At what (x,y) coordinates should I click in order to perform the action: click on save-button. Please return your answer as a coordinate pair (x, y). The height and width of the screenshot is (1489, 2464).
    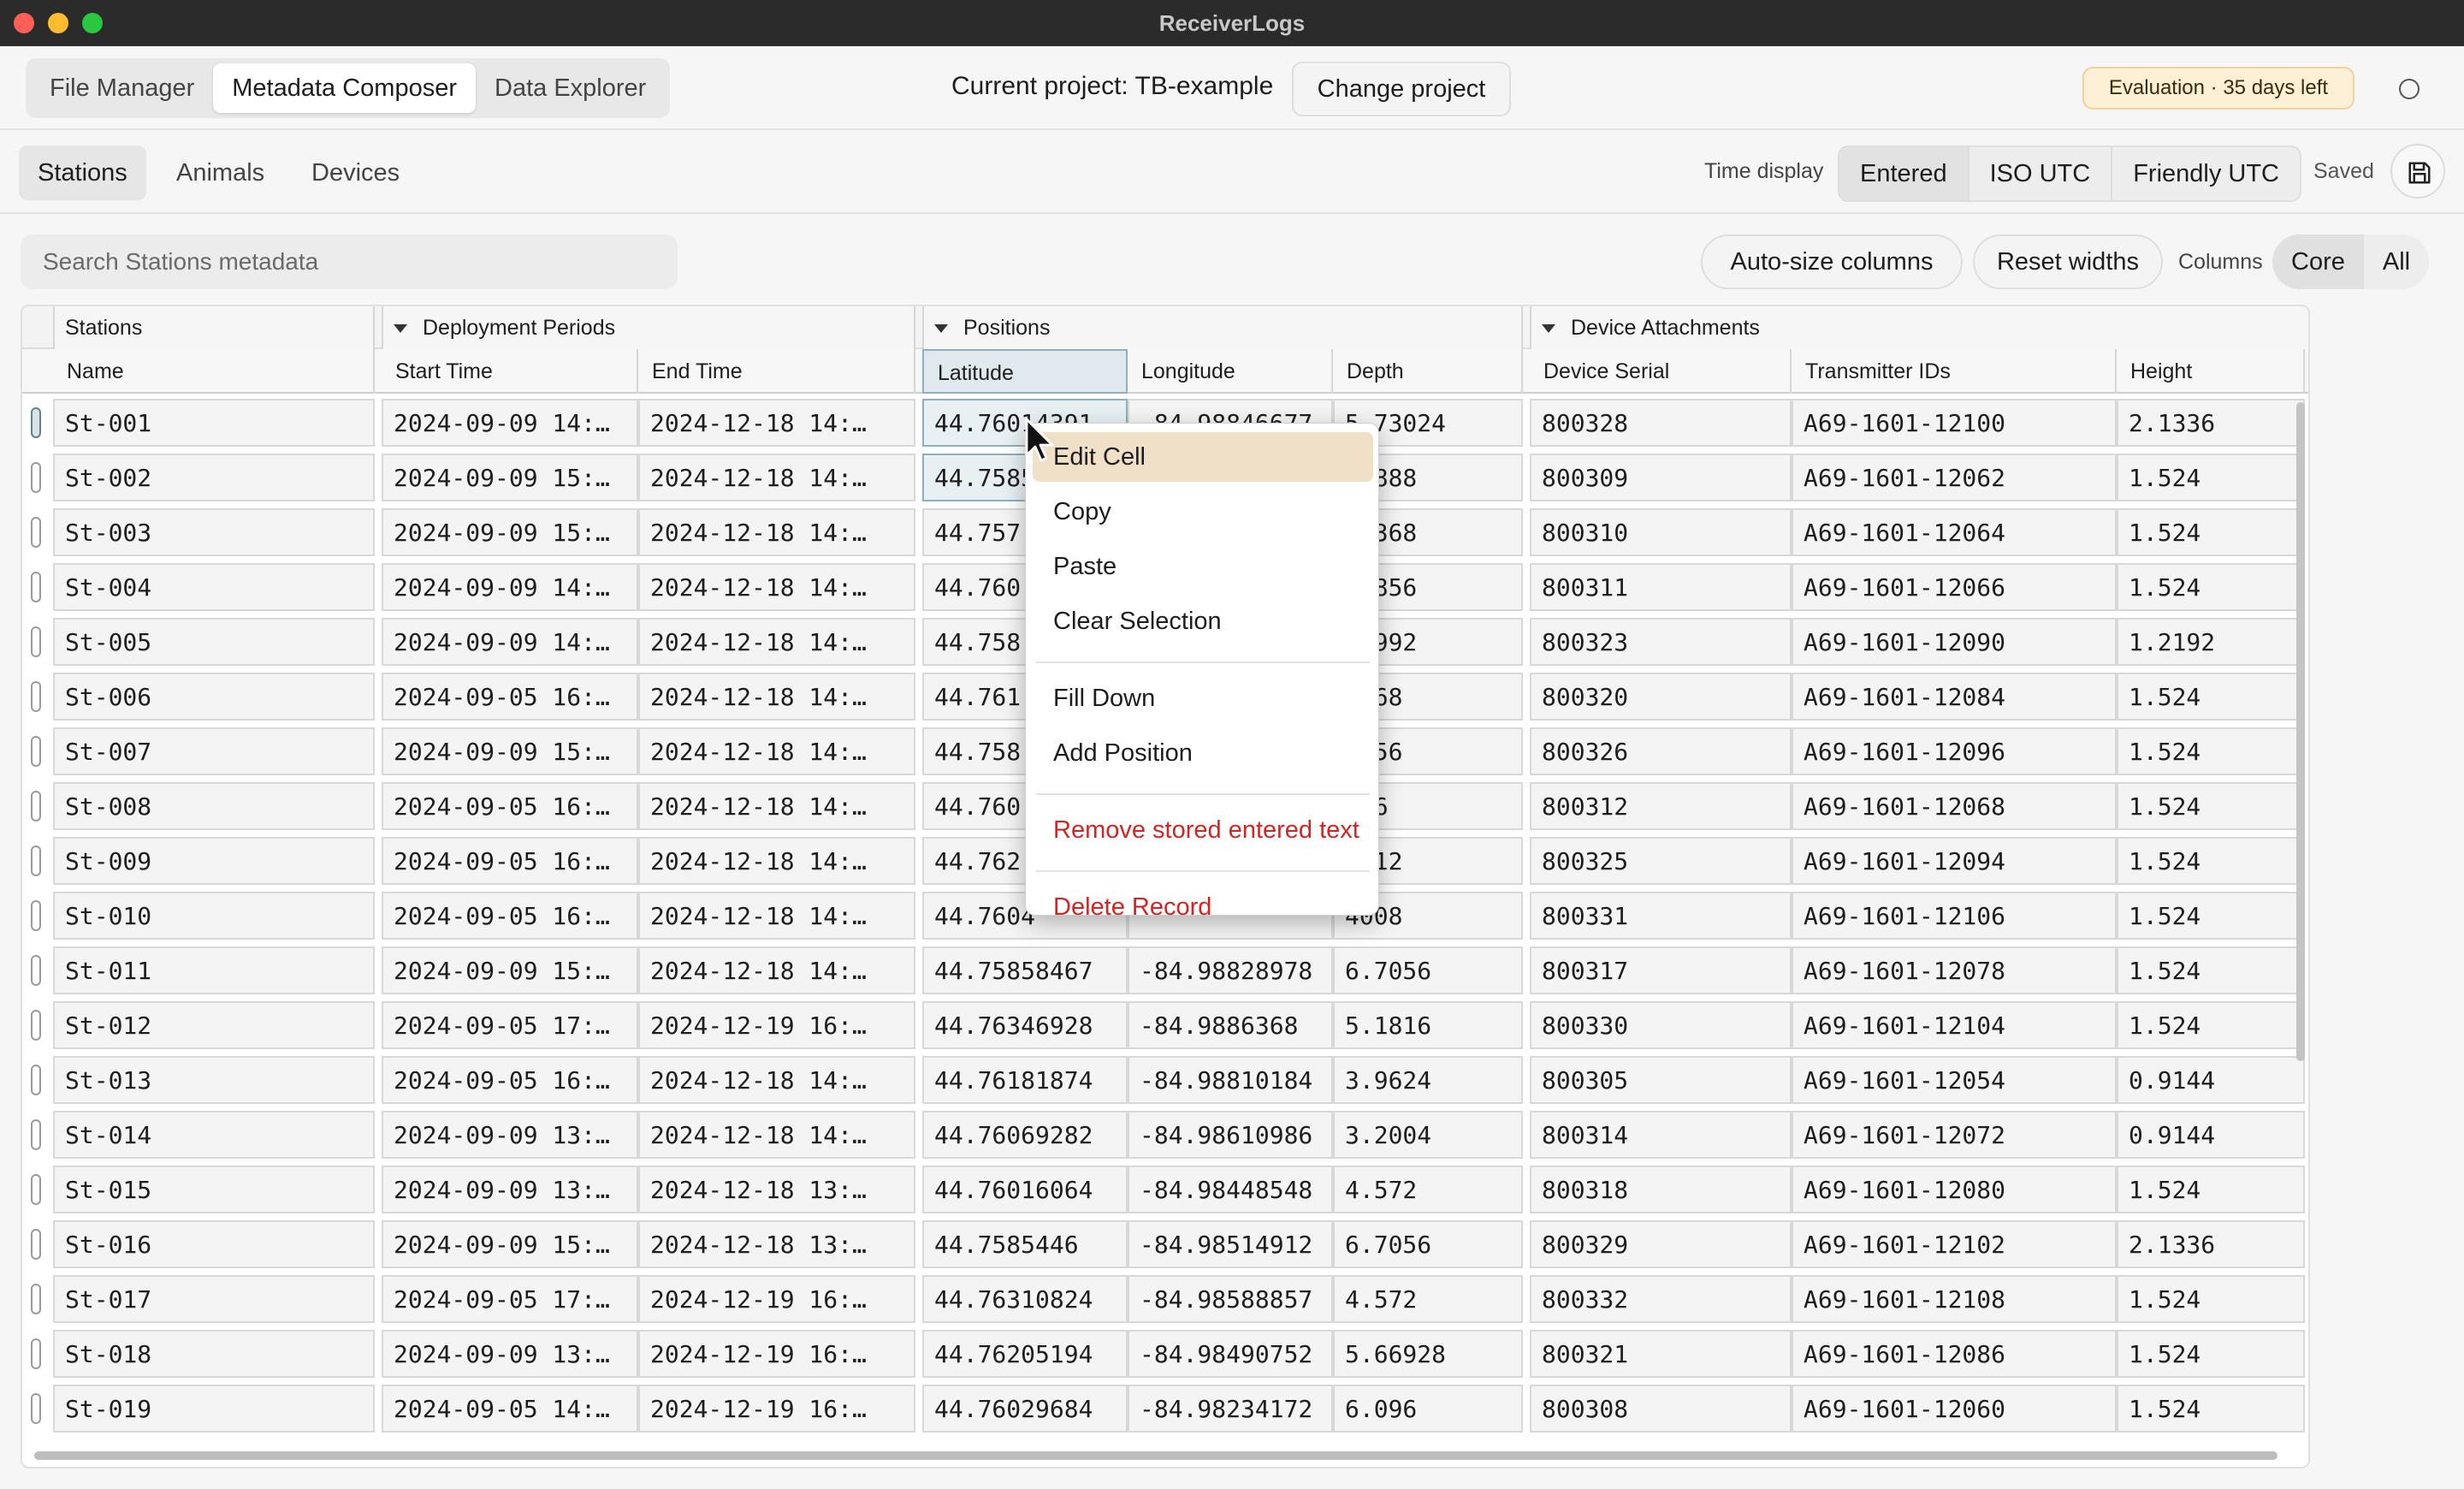
    Looking at the image, I should click on (2417, 171).